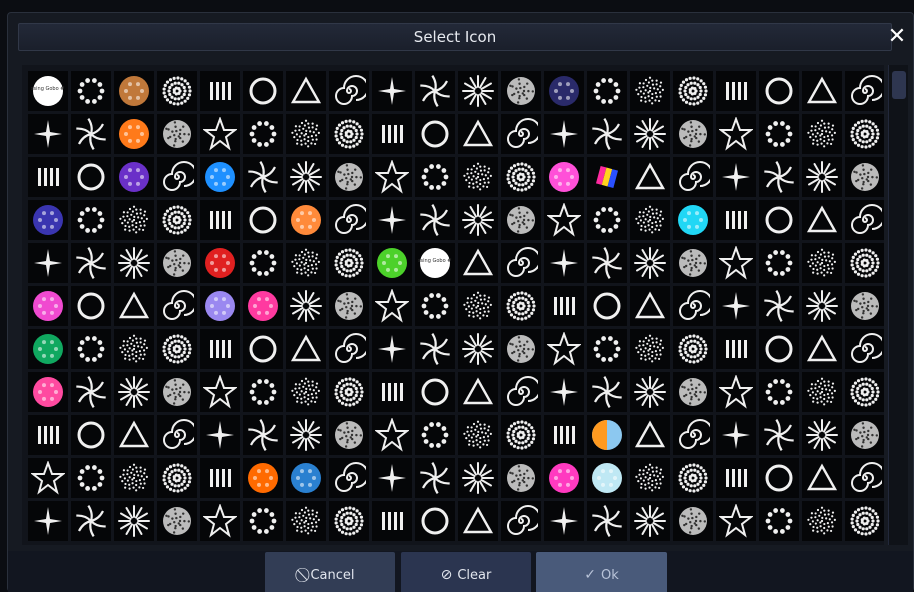  What do you see at coordinates (601, 572) in the screenshot?
I see `ok-button: ✓ Ok` at bounding box center [601, 572].